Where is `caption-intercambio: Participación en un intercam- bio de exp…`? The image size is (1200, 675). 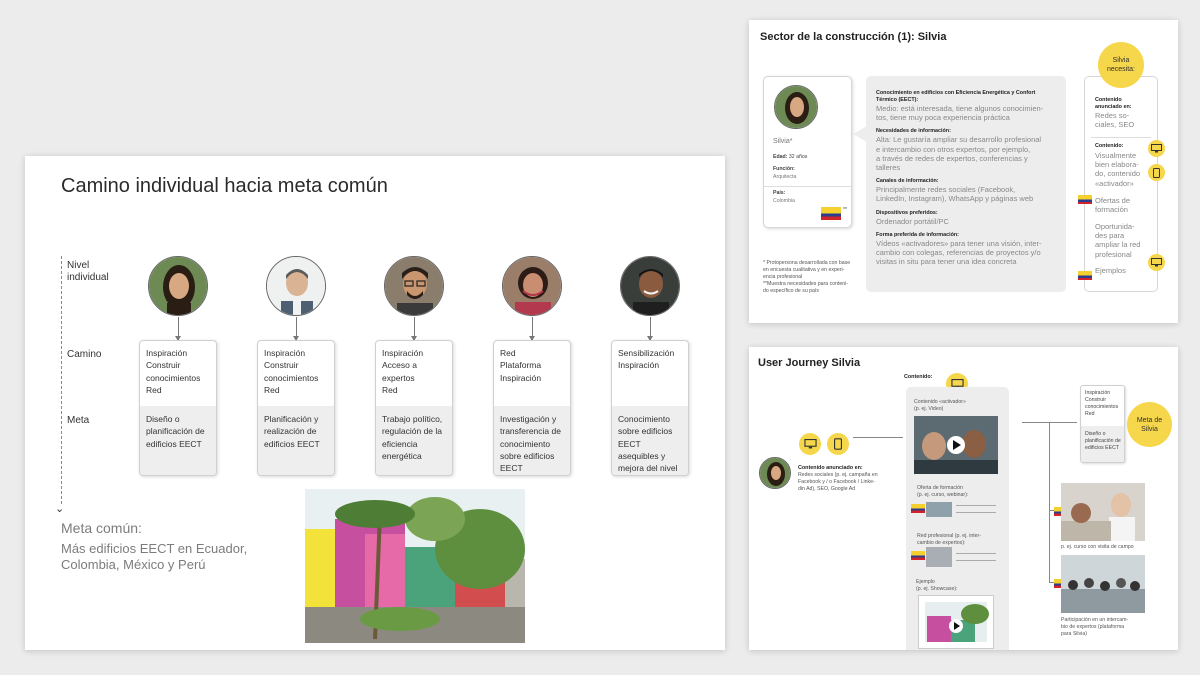
caption-intercambio: Participación en un intercam- bio de exp… is located at coordinates (1095, 627).